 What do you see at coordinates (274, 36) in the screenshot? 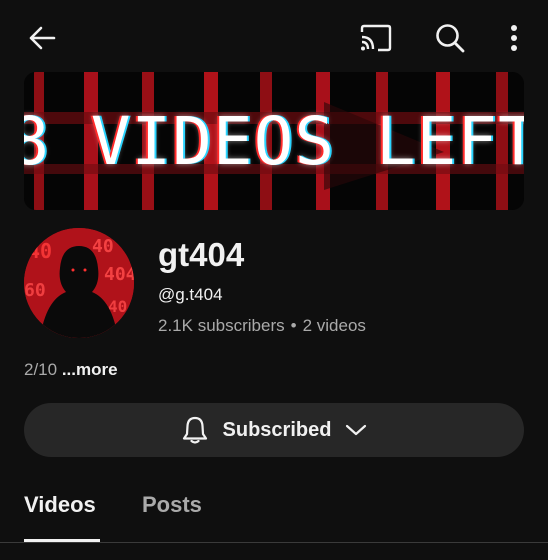
I see `top-app-bar` at bounding box center [274, 36].